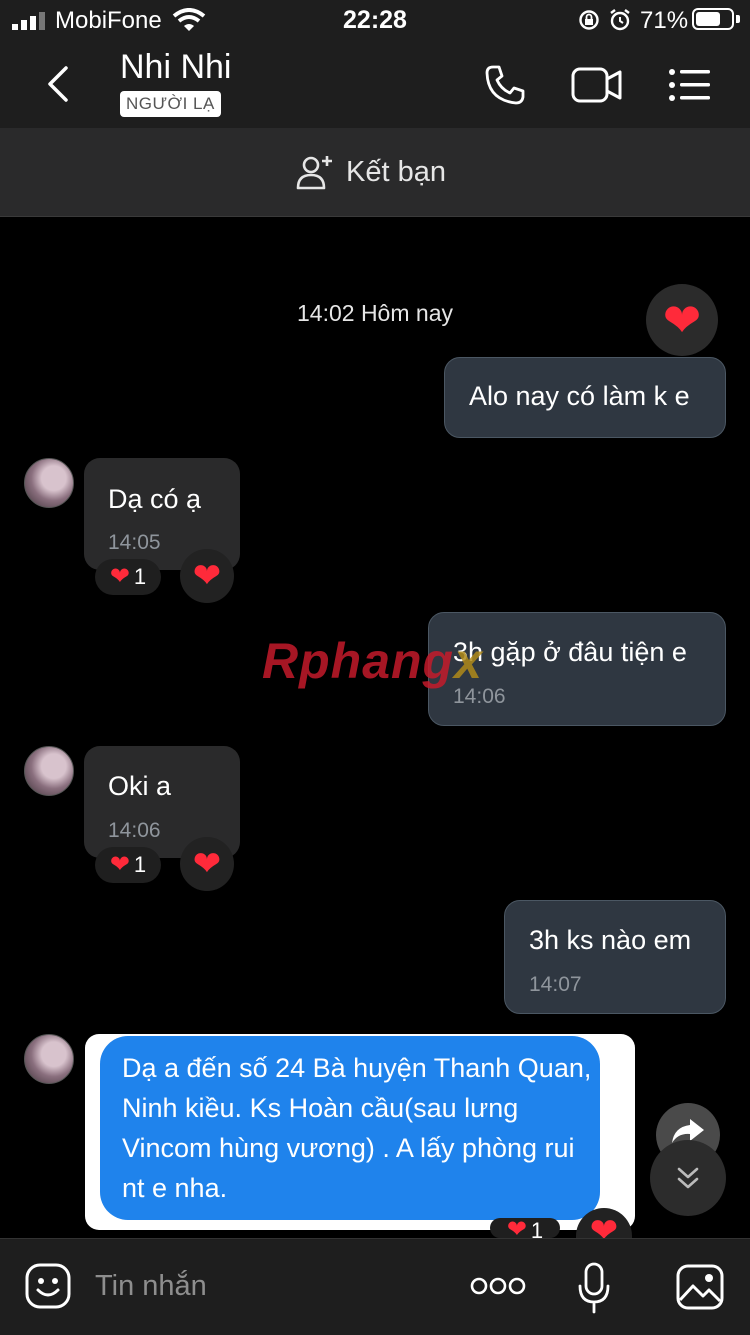  I want to click on video-call-icon, so click(597, 85).